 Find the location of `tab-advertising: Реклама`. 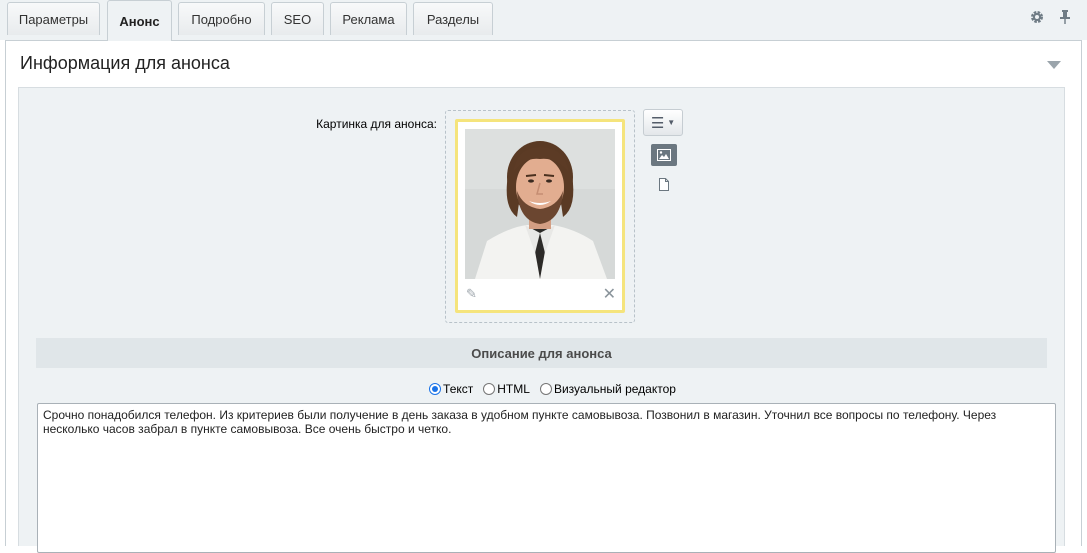

tab-advertising: Реклама is located at coordinates (368, 18).